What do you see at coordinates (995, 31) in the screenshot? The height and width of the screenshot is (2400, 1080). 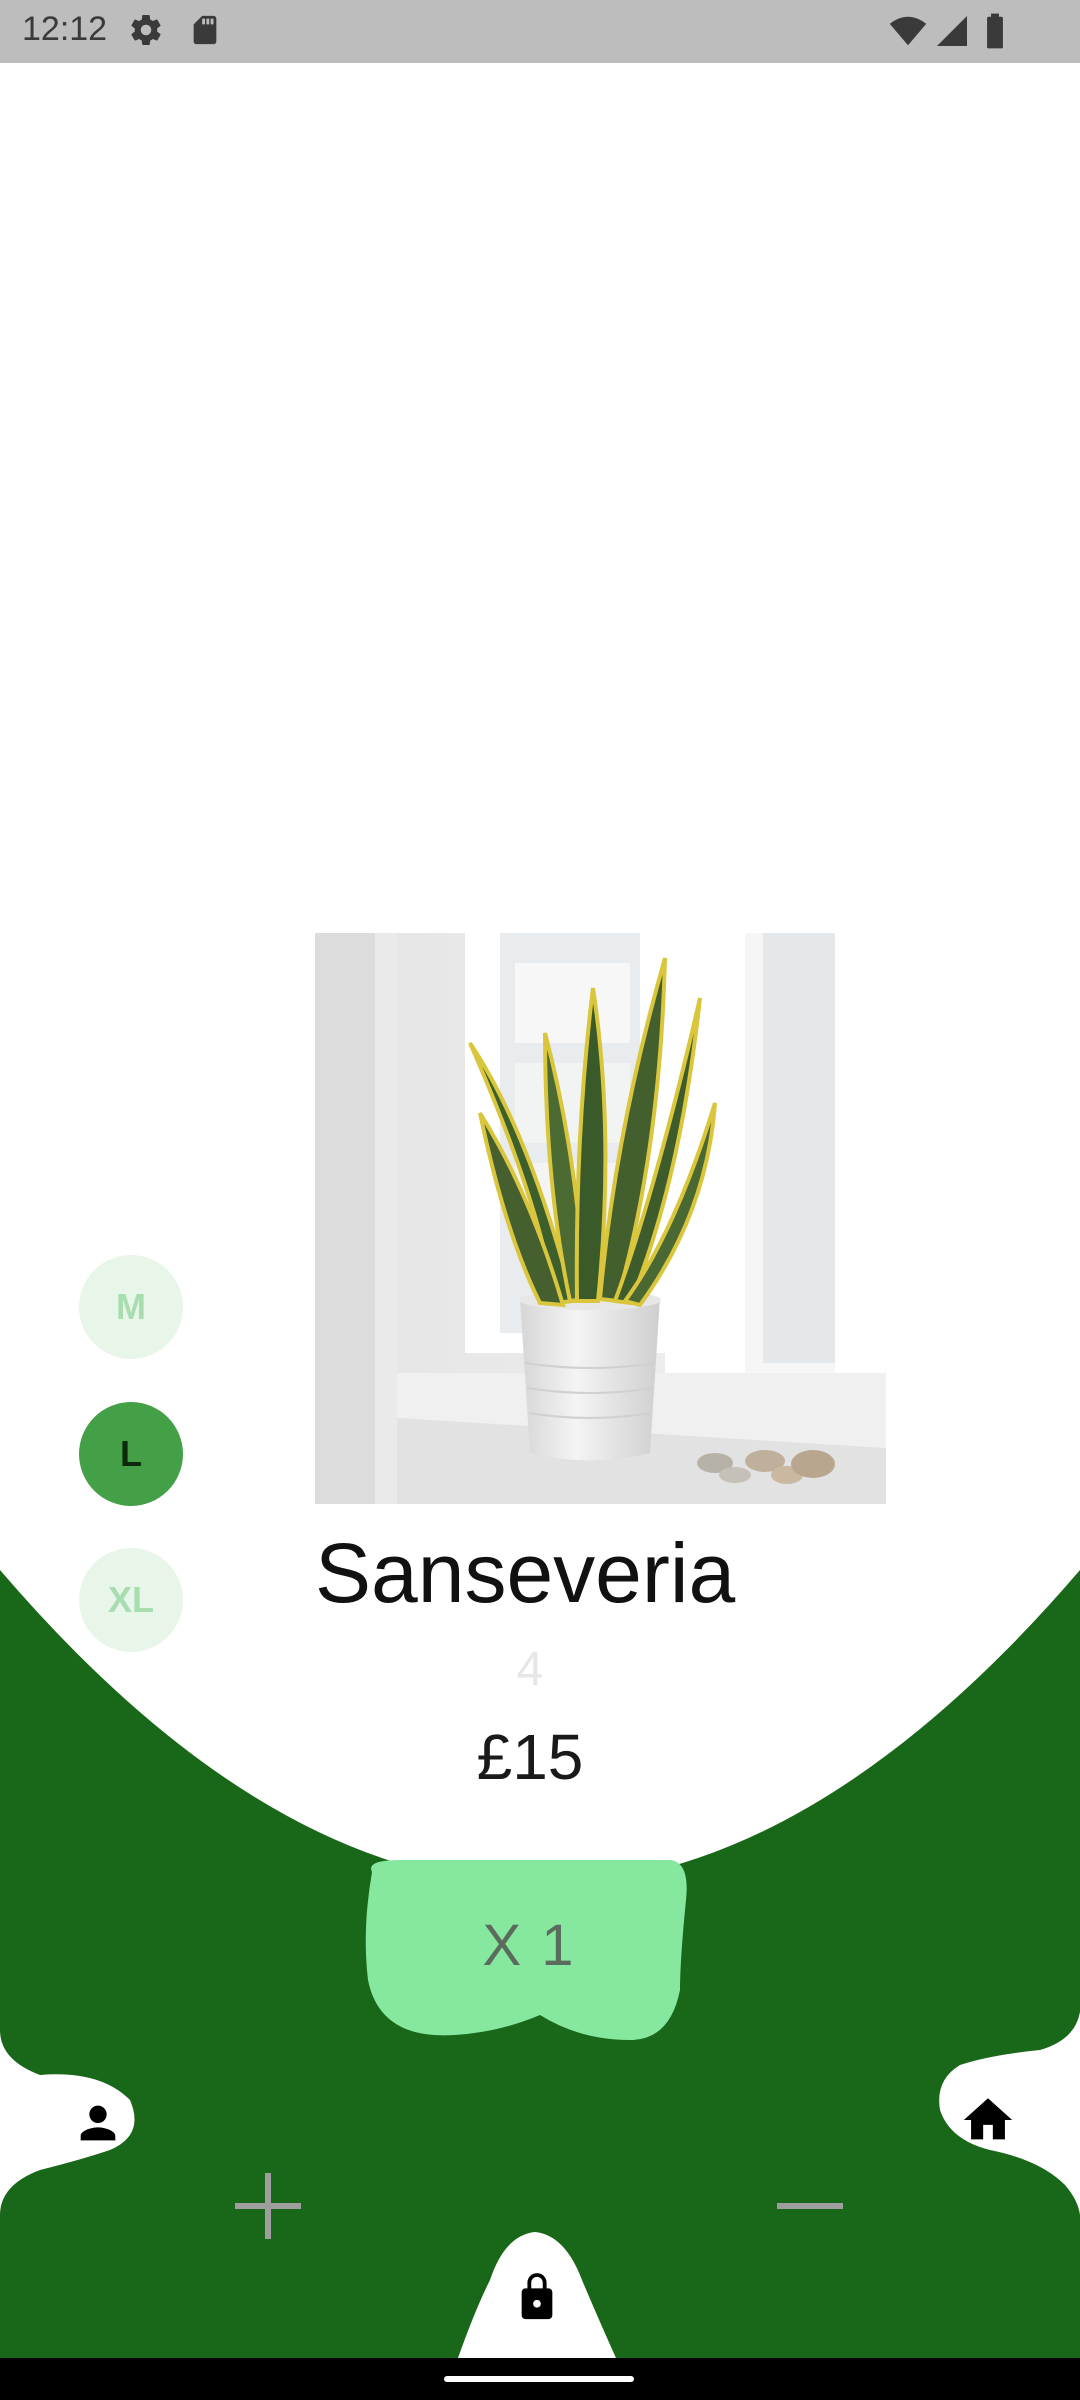 I see `battery-icon` at bounding box center [995, 31].